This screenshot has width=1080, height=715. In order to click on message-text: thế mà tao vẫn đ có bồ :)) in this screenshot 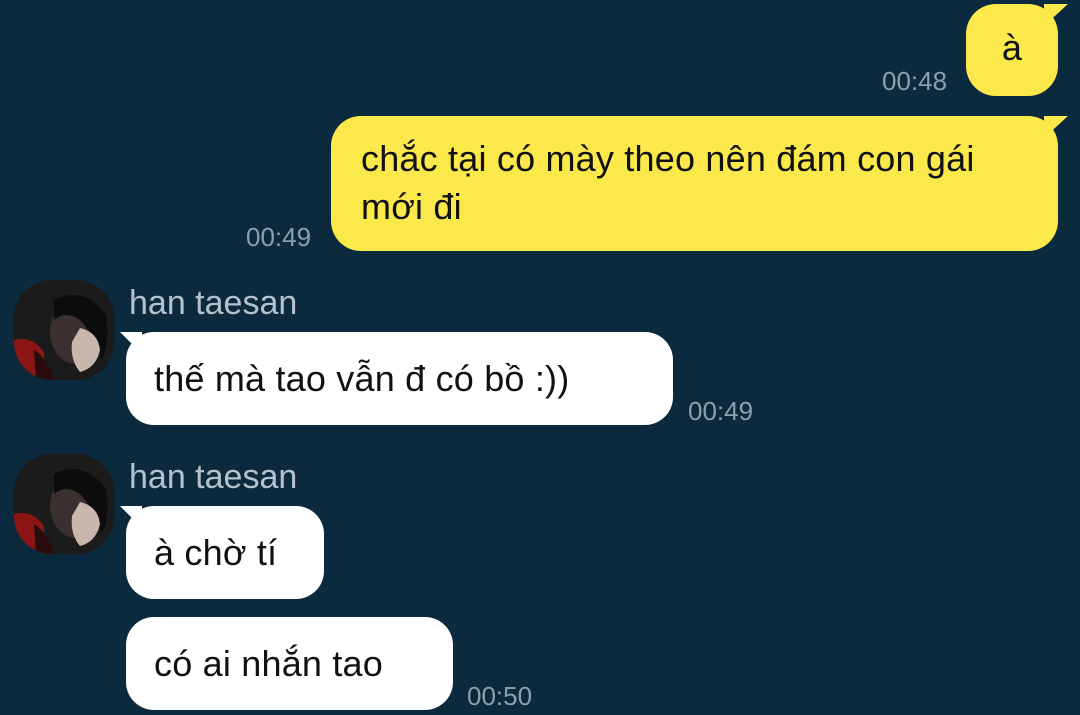, I will do `click(362, 378)`.